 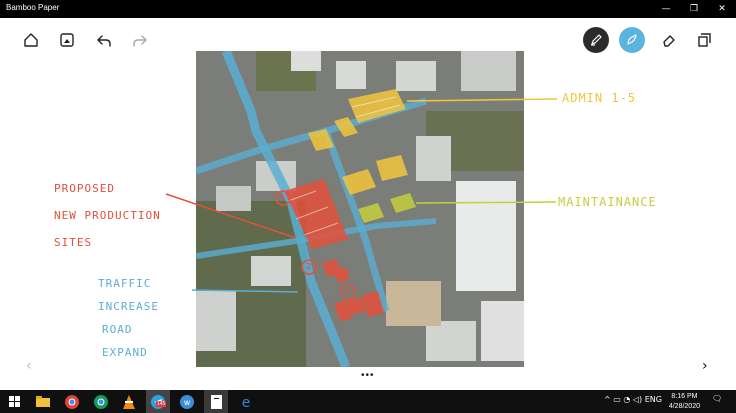 What do you see at coordinates (128, 318) in the screenshot?
I see `traffic-note: TRAFFIC INCREASE ROAD EXPAND` at bounding box center [128, 318].